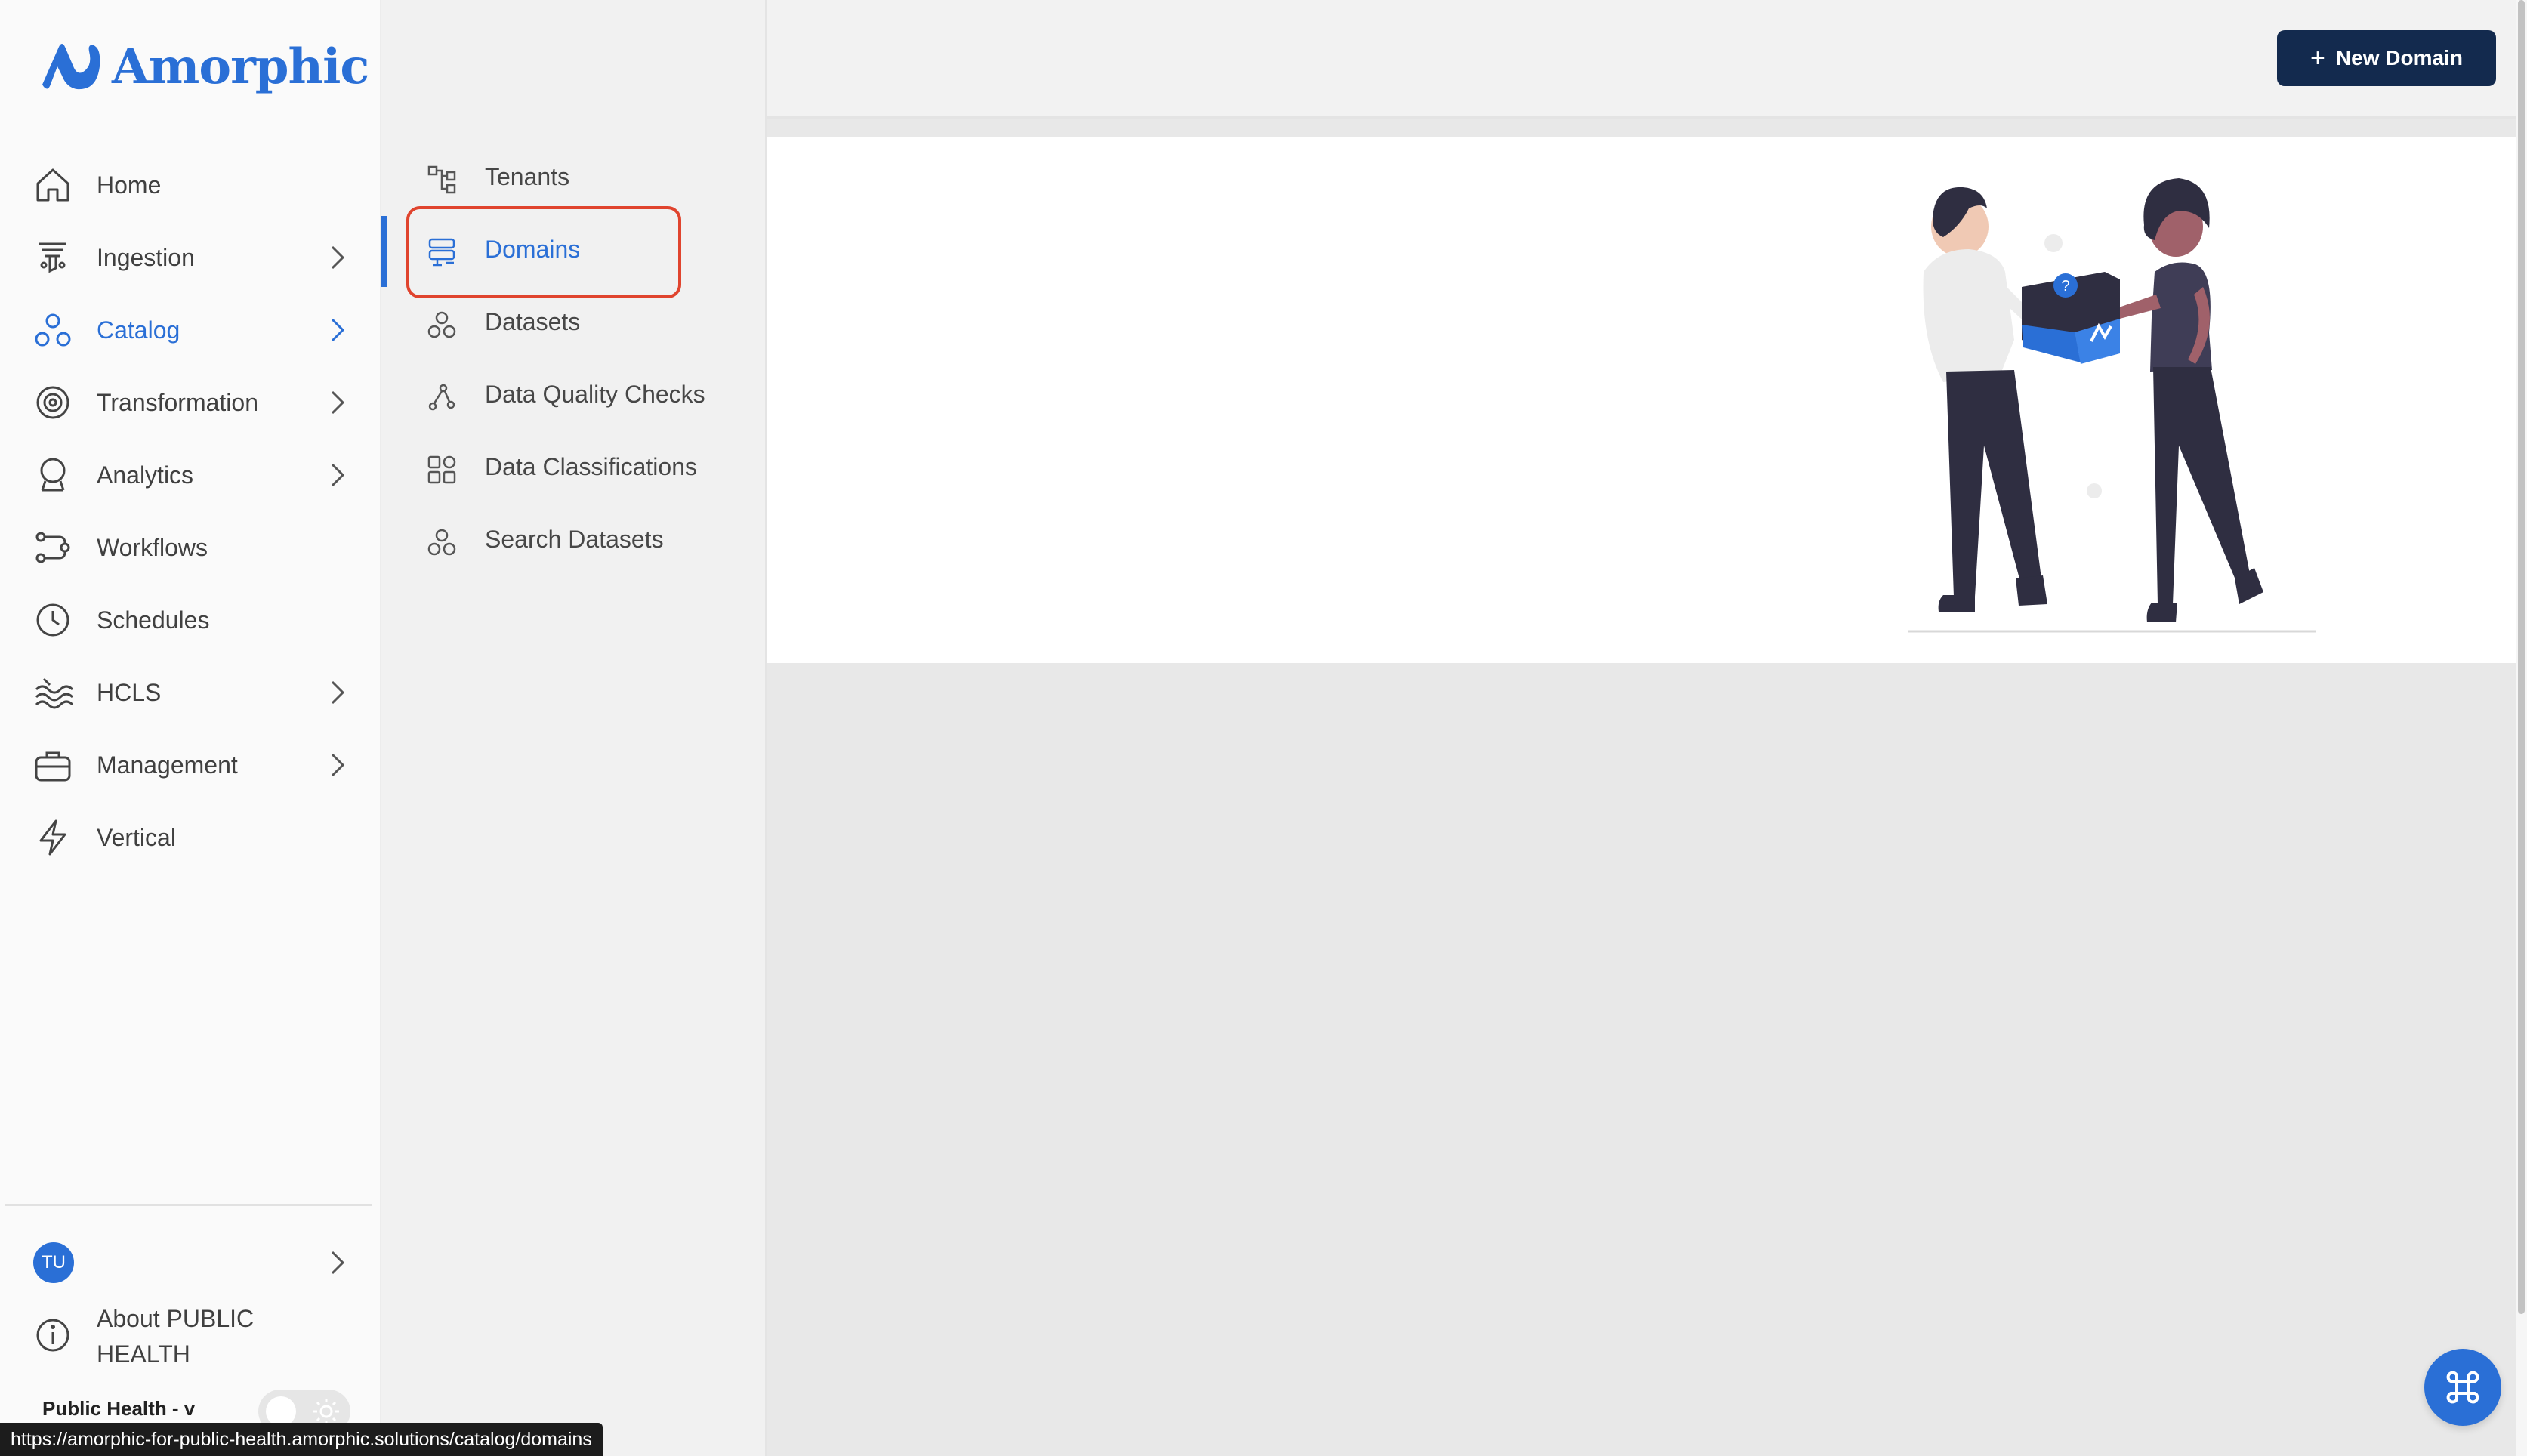 The image size is (2527, 1456). What do you see at coordinates (1642, 59) in the screenshot?
I see `page-header: + New Domain` at bounding box center [1642, 59].